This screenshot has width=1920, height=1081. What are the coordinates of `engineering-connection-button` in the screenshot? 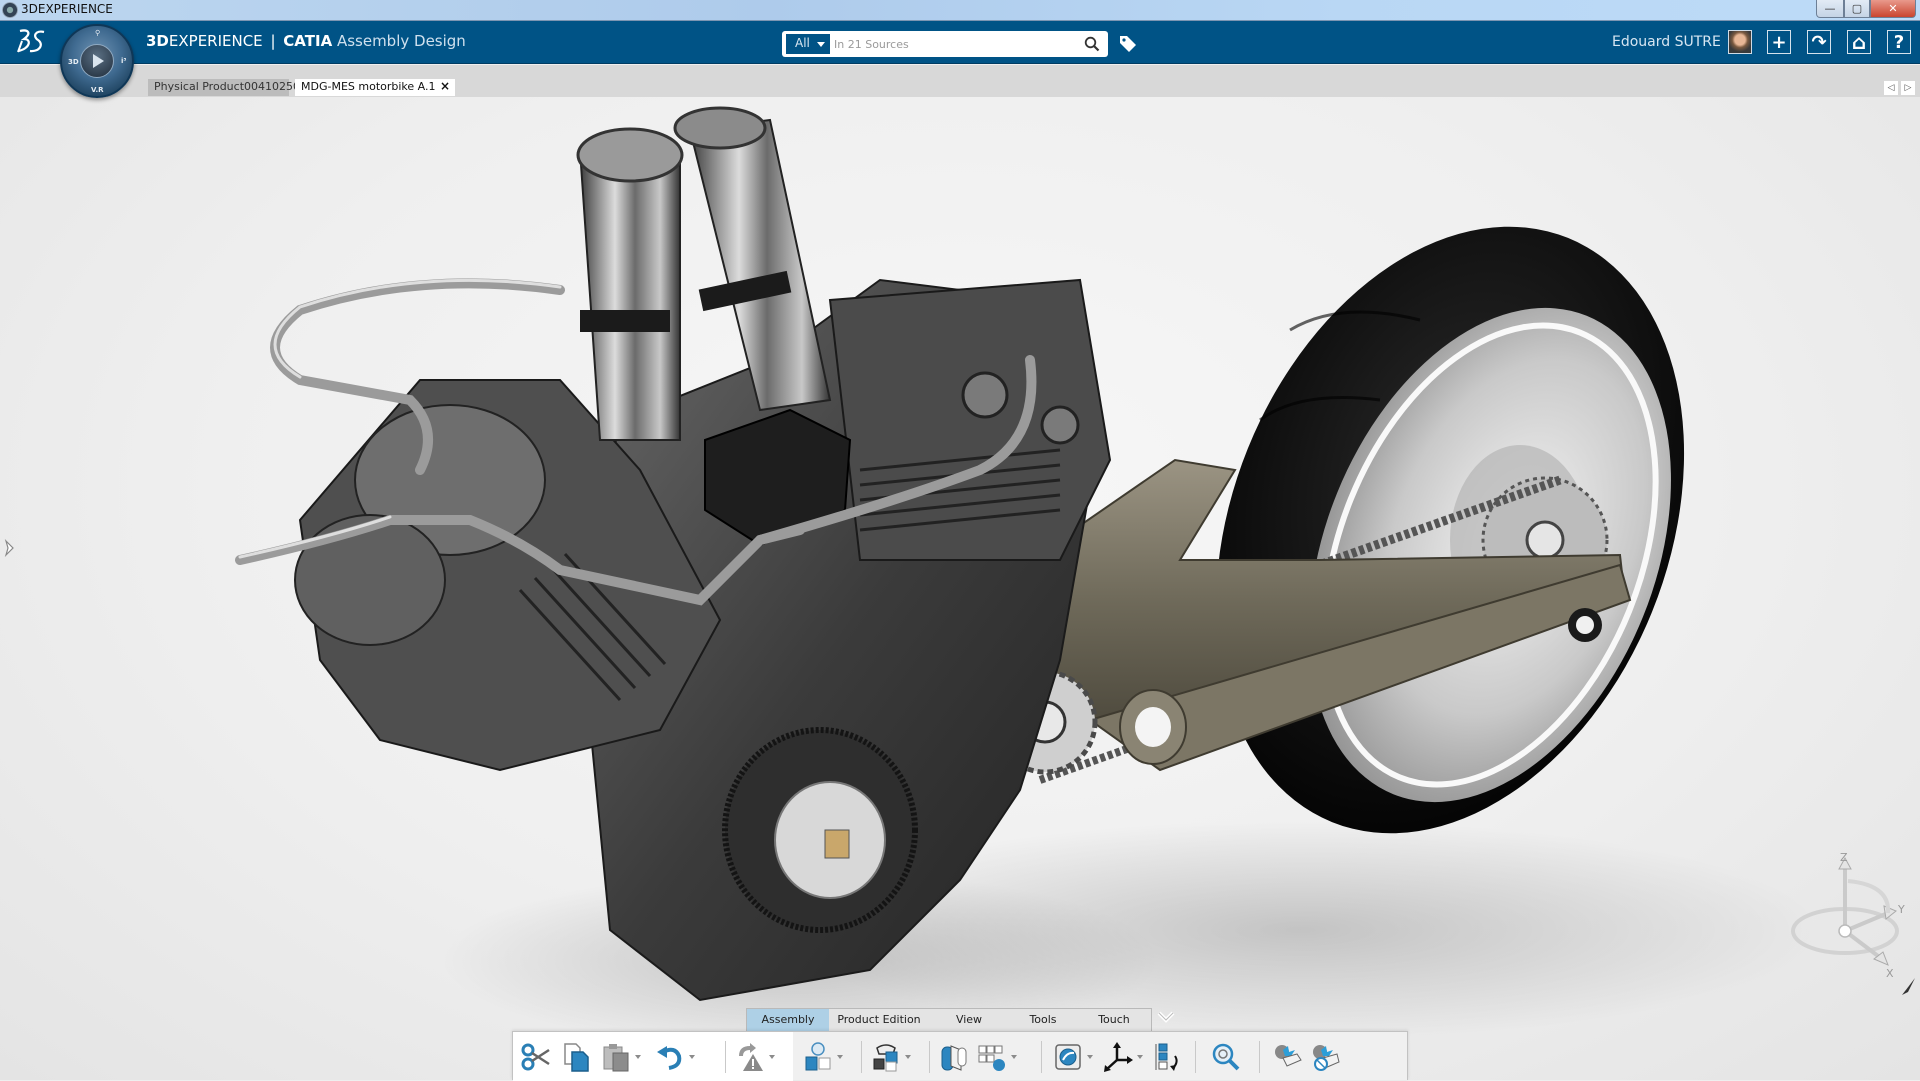 It's located at (823, 1057).